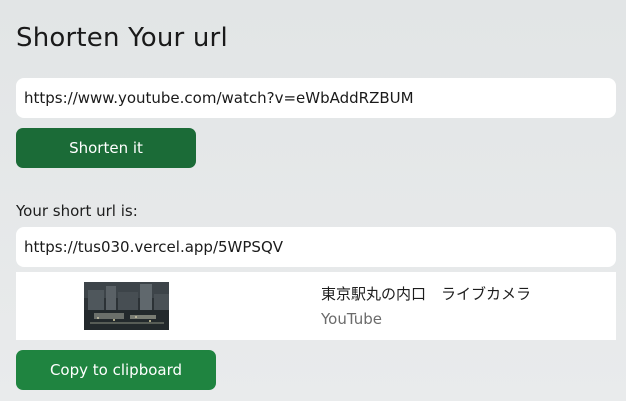  I want to click on preview-title: 東京駅丸の内口 ライブカメラ, so click(426, 294).